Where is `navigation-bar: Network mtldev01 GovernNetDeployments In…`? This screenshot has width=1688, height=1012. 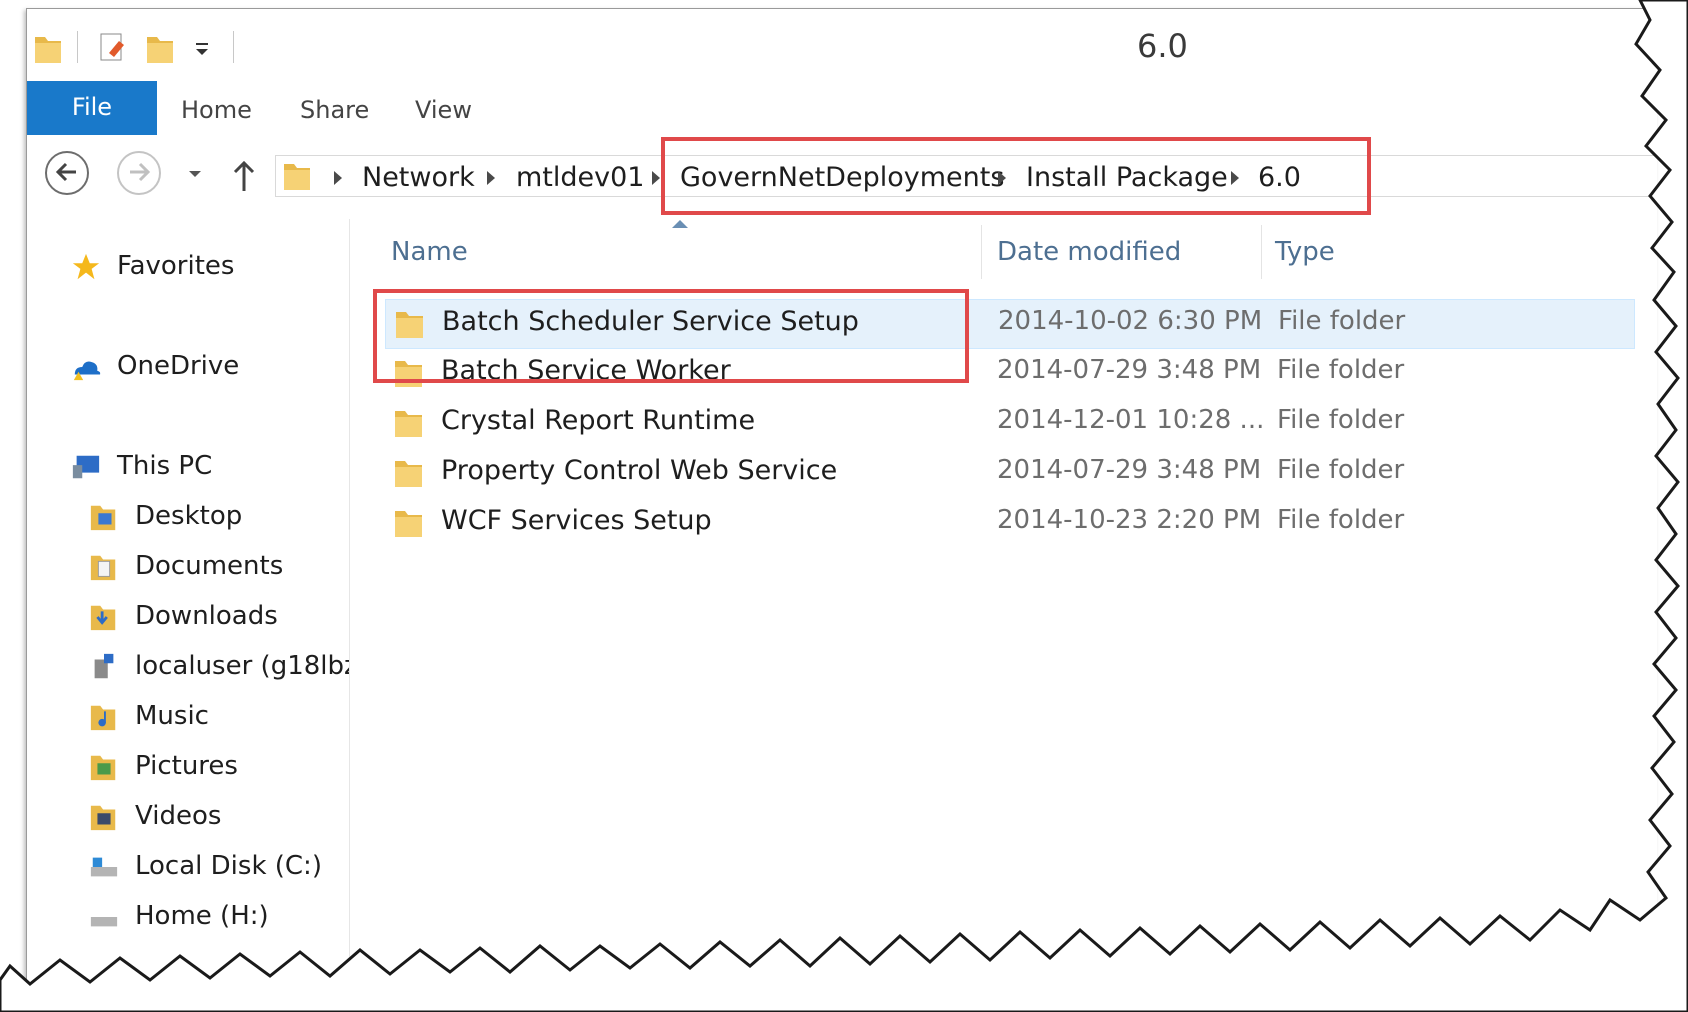 navigation-bar: Network mtldev01 GovernNetDeployments In… is located at coordinates (842, 175).